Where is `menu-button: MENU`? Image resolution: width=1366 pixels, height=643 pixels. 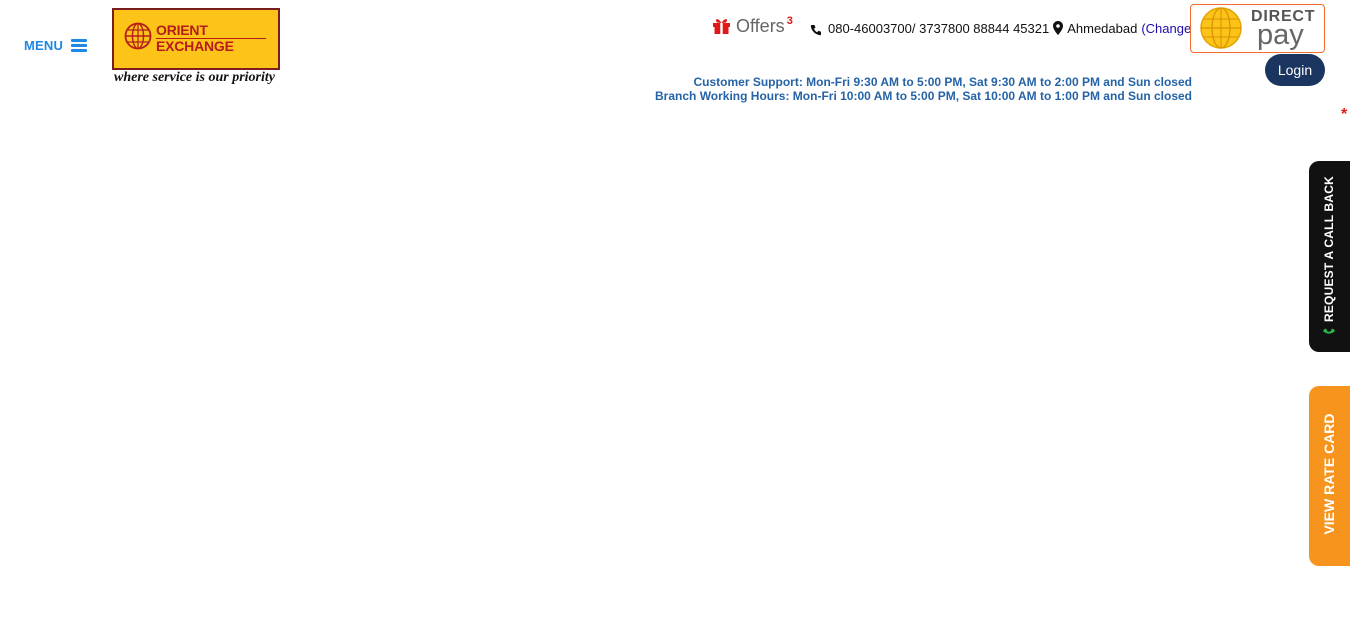
menu-button: MENU is located at coordinates (56, 45).